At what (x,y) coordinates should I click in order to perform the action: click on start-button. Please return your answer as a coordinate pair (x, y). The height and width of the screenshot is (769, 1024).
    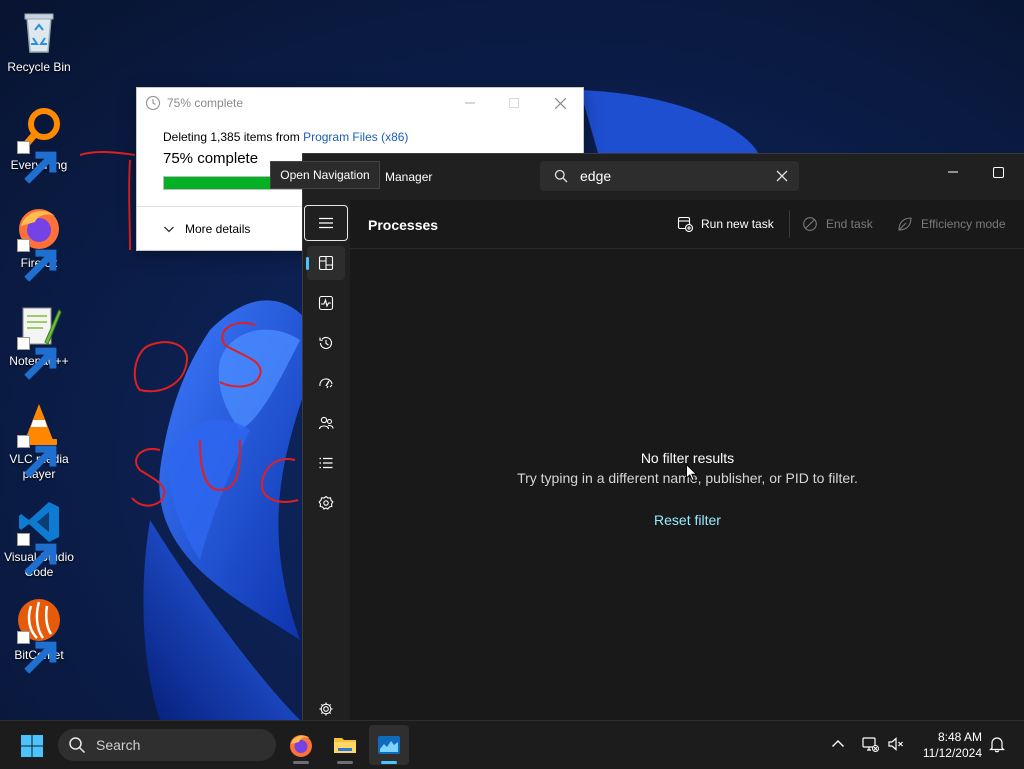
    Looking at the image, I should click on (32, 746).